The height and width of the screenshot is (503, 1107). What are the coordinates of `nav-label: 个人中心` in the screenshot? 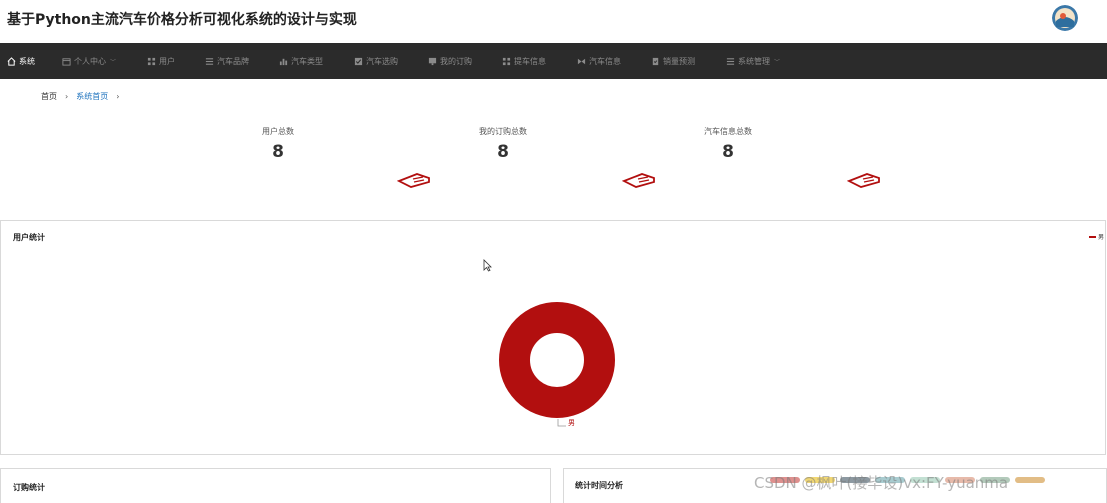 It's located at (90, 61).